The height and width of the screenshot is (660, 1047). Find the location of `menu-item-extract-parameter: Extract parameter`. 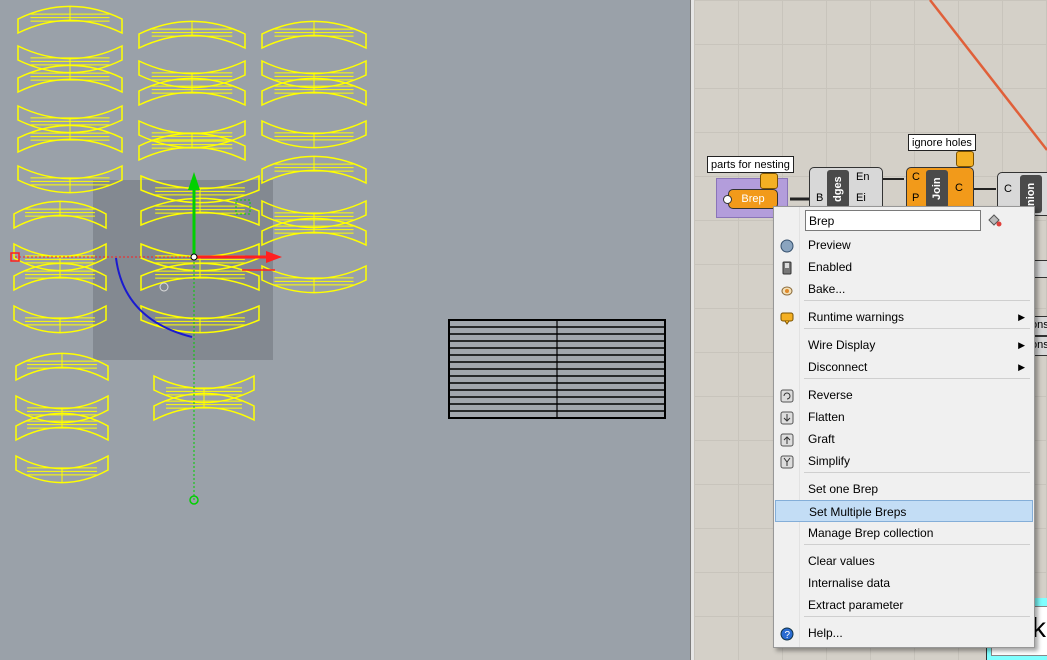

menu-item-extract-parameter: Extract parameter is located at coordinates (904, 605).